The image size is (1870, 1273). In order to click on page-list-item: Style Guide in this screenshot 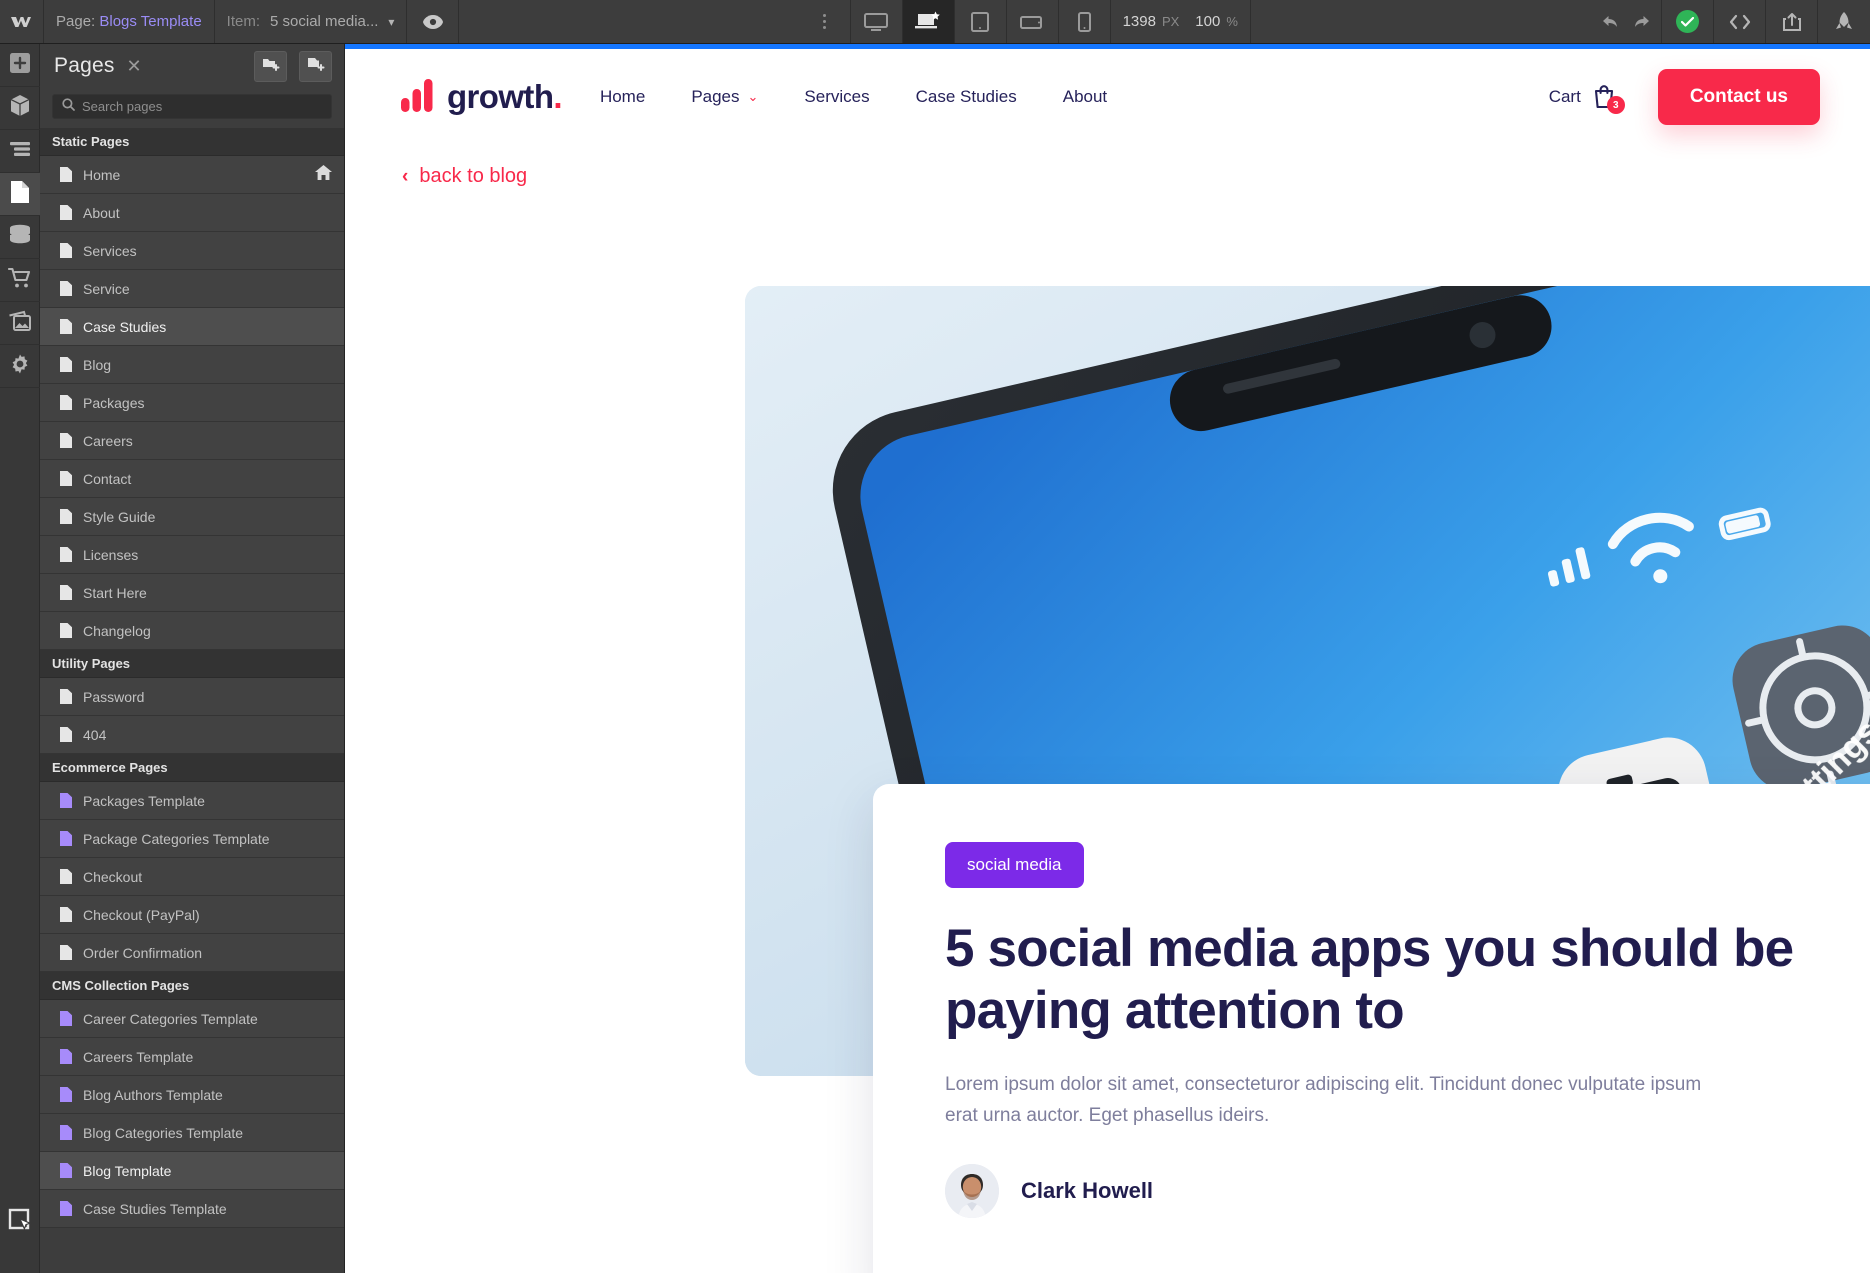, I will do `click(192, 517)`.